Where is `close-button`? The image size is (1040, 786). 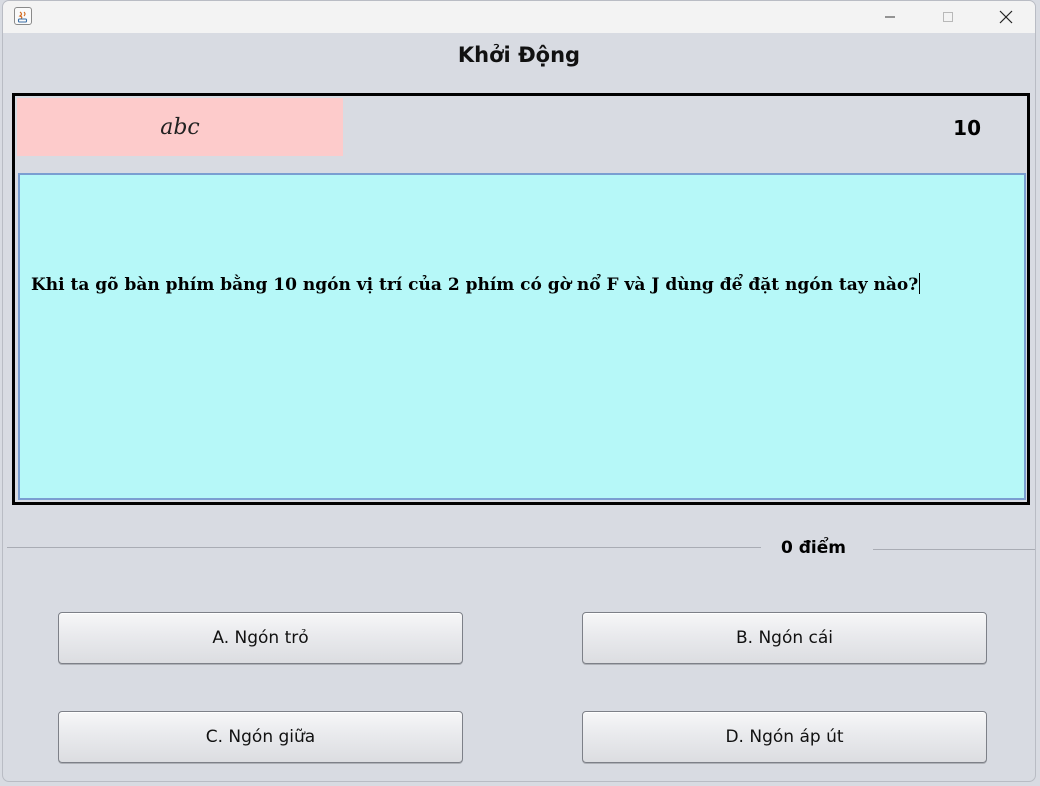
close-button is located at coordinates (1006, 17).